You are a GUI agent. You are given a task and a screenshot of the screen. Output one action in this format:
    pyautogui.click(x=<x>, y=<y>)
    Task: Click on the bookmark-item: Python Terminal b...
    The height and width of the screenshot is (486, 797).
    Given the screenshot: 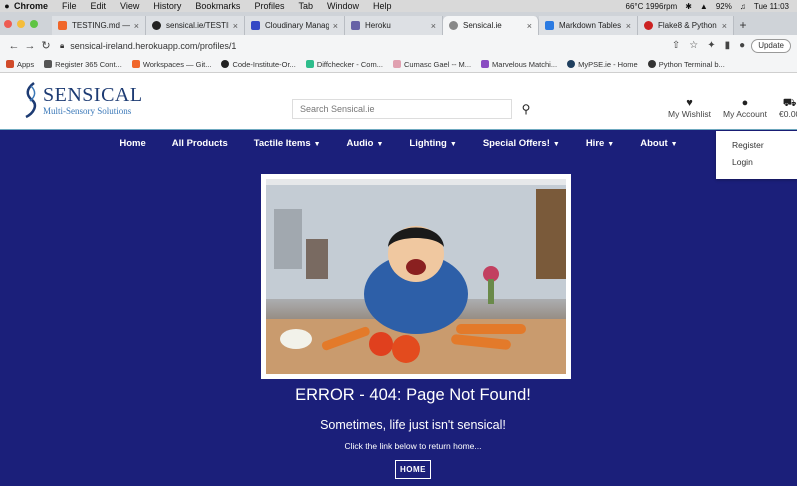 What is the action you would take?
    pyautogui.click(x=686, y=64)
    